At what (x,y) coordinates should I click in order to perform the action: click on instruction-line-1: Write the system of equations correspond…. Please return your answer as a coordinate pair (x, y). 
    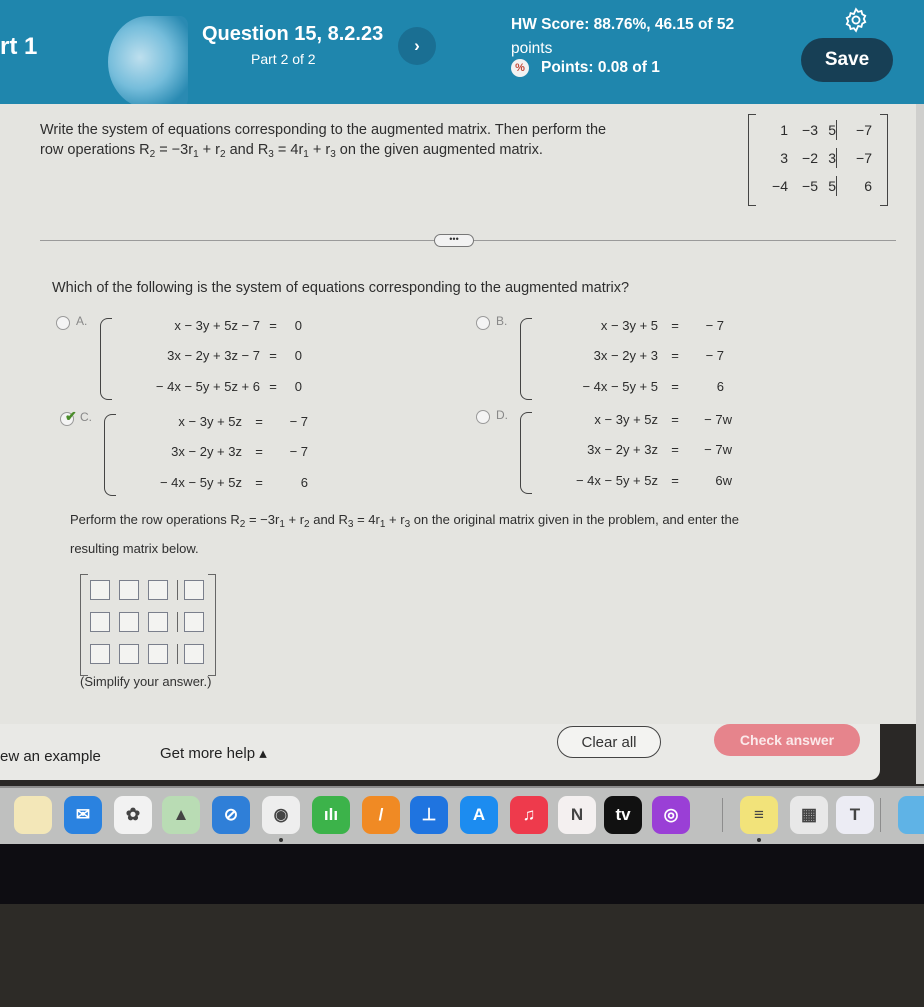
    Looking at the image, I should click on (323, 130).